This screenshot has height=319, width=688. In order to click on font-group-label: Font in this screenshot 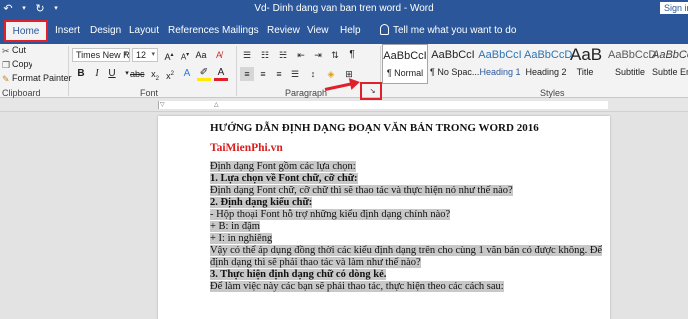, I will do `click(149, 93)`.